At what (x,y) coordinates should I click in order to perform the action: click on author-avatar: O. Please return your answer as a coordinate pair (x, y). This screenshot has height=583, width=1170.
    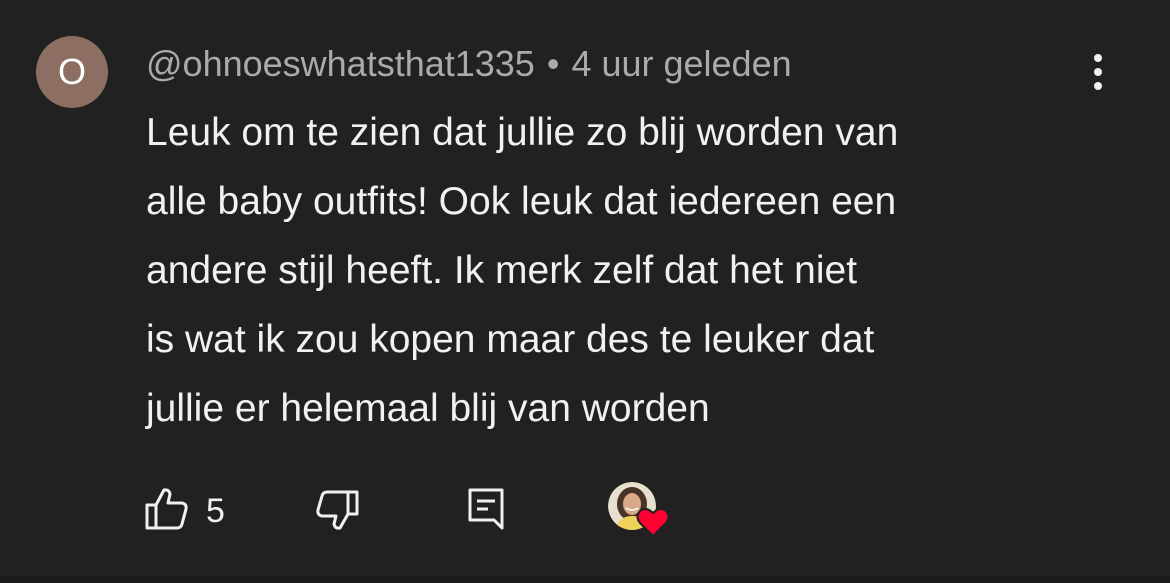
    Looking at the image, I should click on (72, 72).